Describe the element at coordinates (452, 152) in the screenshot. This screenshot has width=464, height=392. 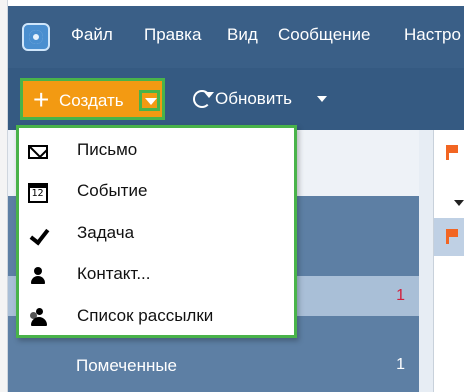
I see `flag-column-icon` at that location.